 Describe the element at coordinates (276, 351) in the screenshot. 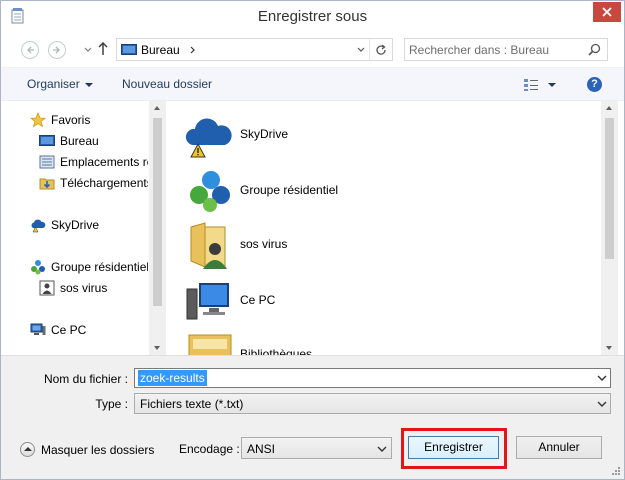

I see `list-item-label: Bibliothèques` at that location.